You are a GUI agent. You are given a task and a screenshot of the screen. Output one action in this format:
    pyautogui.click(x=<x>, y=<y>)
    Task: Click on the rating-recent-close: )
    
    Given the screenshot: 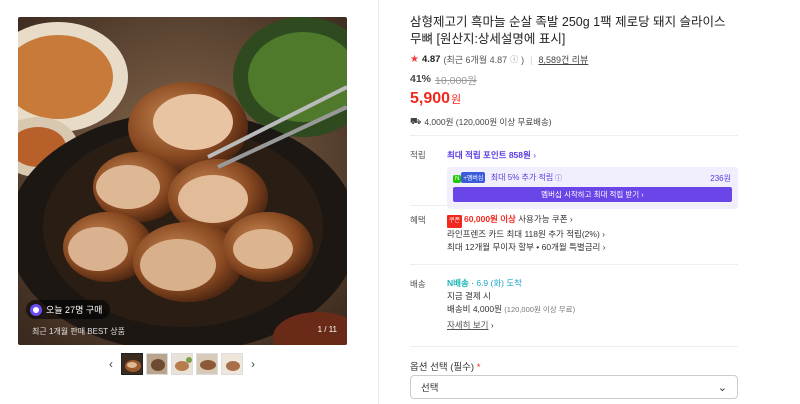 What is the action you would take?
    pyautogui.click(x=523, y=59)
    